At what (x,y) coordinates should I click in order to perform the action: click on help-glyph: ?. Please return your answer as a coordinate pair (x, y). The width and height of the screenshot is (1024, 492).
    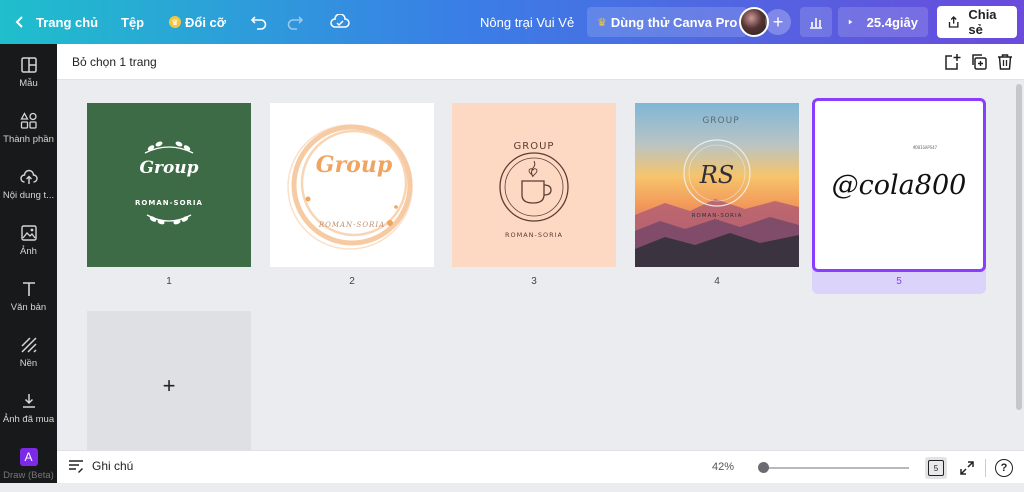
    Looking at the image, I should click on (1004, 468).